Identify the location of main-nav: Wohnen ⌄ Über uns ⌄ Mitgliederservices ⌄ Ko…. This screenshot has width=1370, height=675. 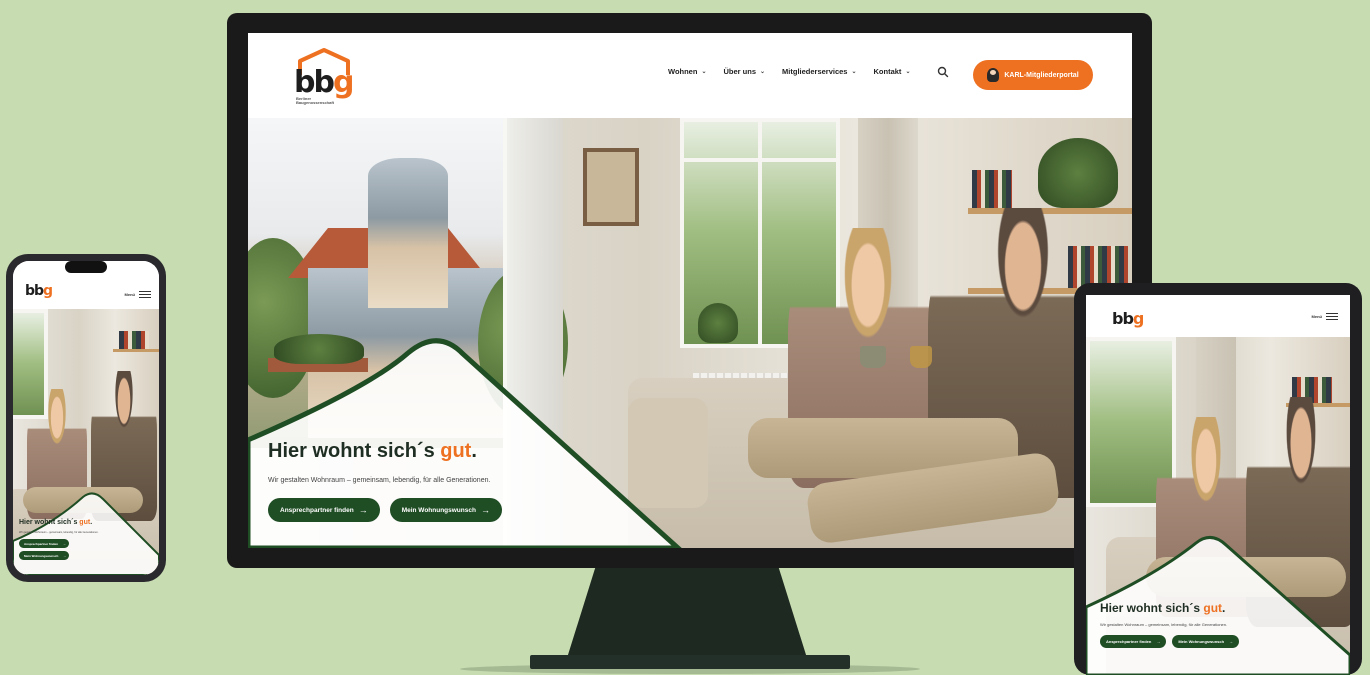
(789, 71).